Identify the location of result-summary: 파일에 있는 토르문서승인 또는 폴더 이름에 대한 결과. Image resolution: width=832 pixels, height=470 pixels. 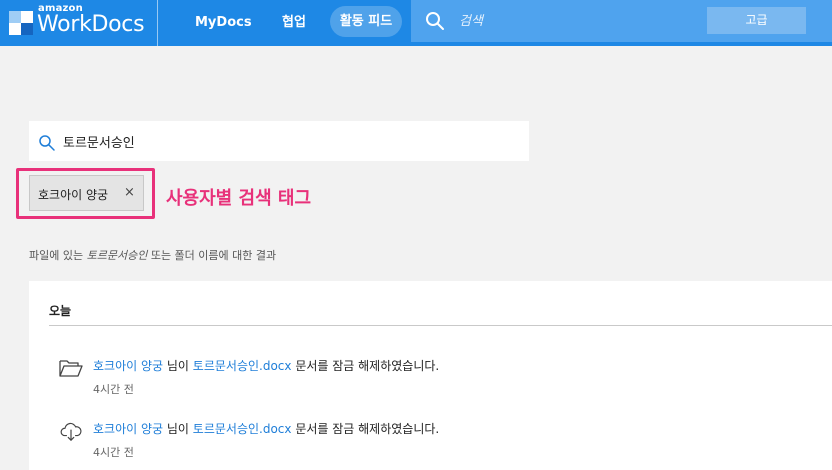
(152, 255).